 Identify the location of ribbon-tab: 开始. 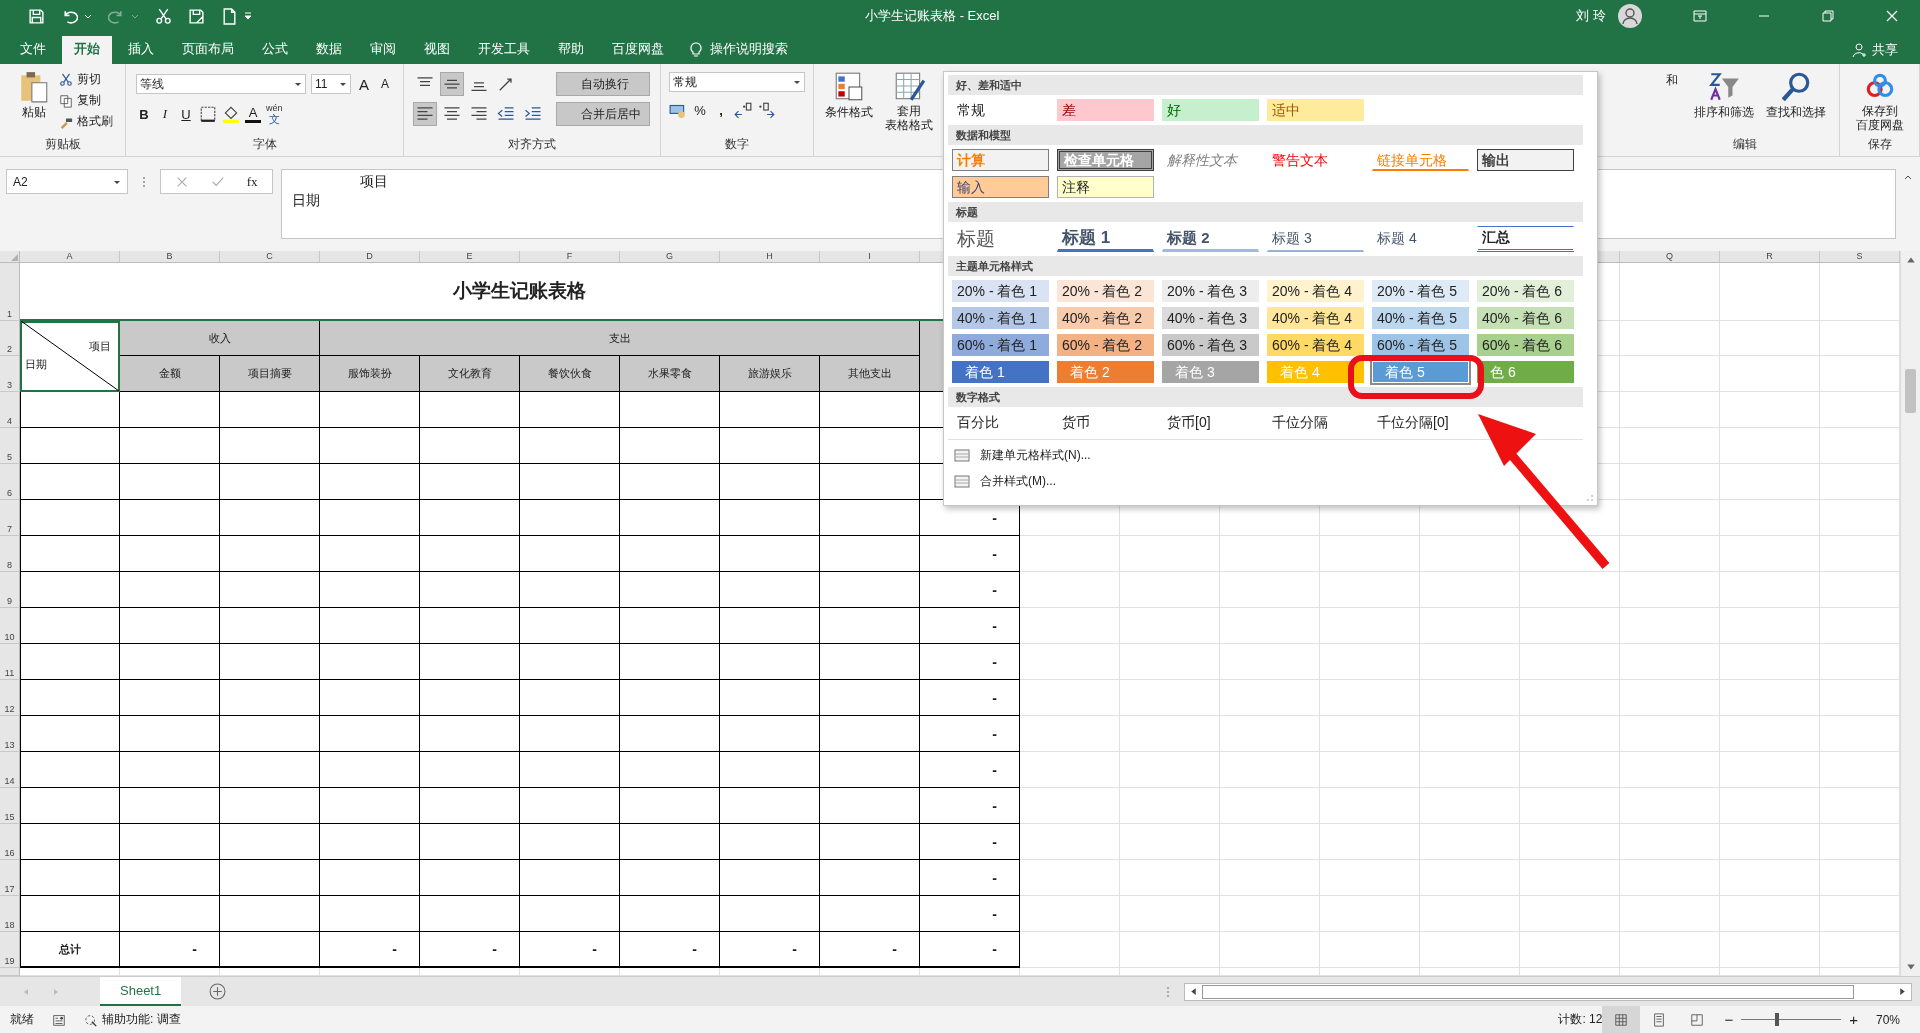
(87, 50).